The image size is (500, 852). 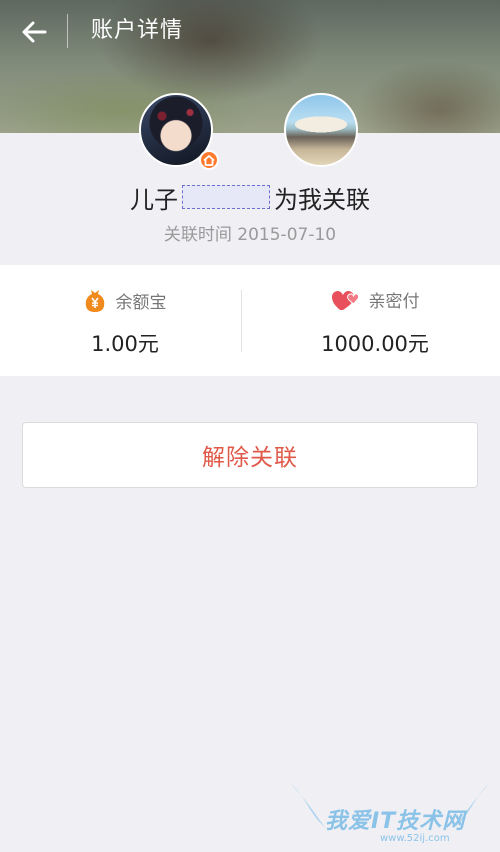 What do you see at coordinates (345, 300) in the screenshot?
I see `hearts-icon` at bounding box center [345, 300].